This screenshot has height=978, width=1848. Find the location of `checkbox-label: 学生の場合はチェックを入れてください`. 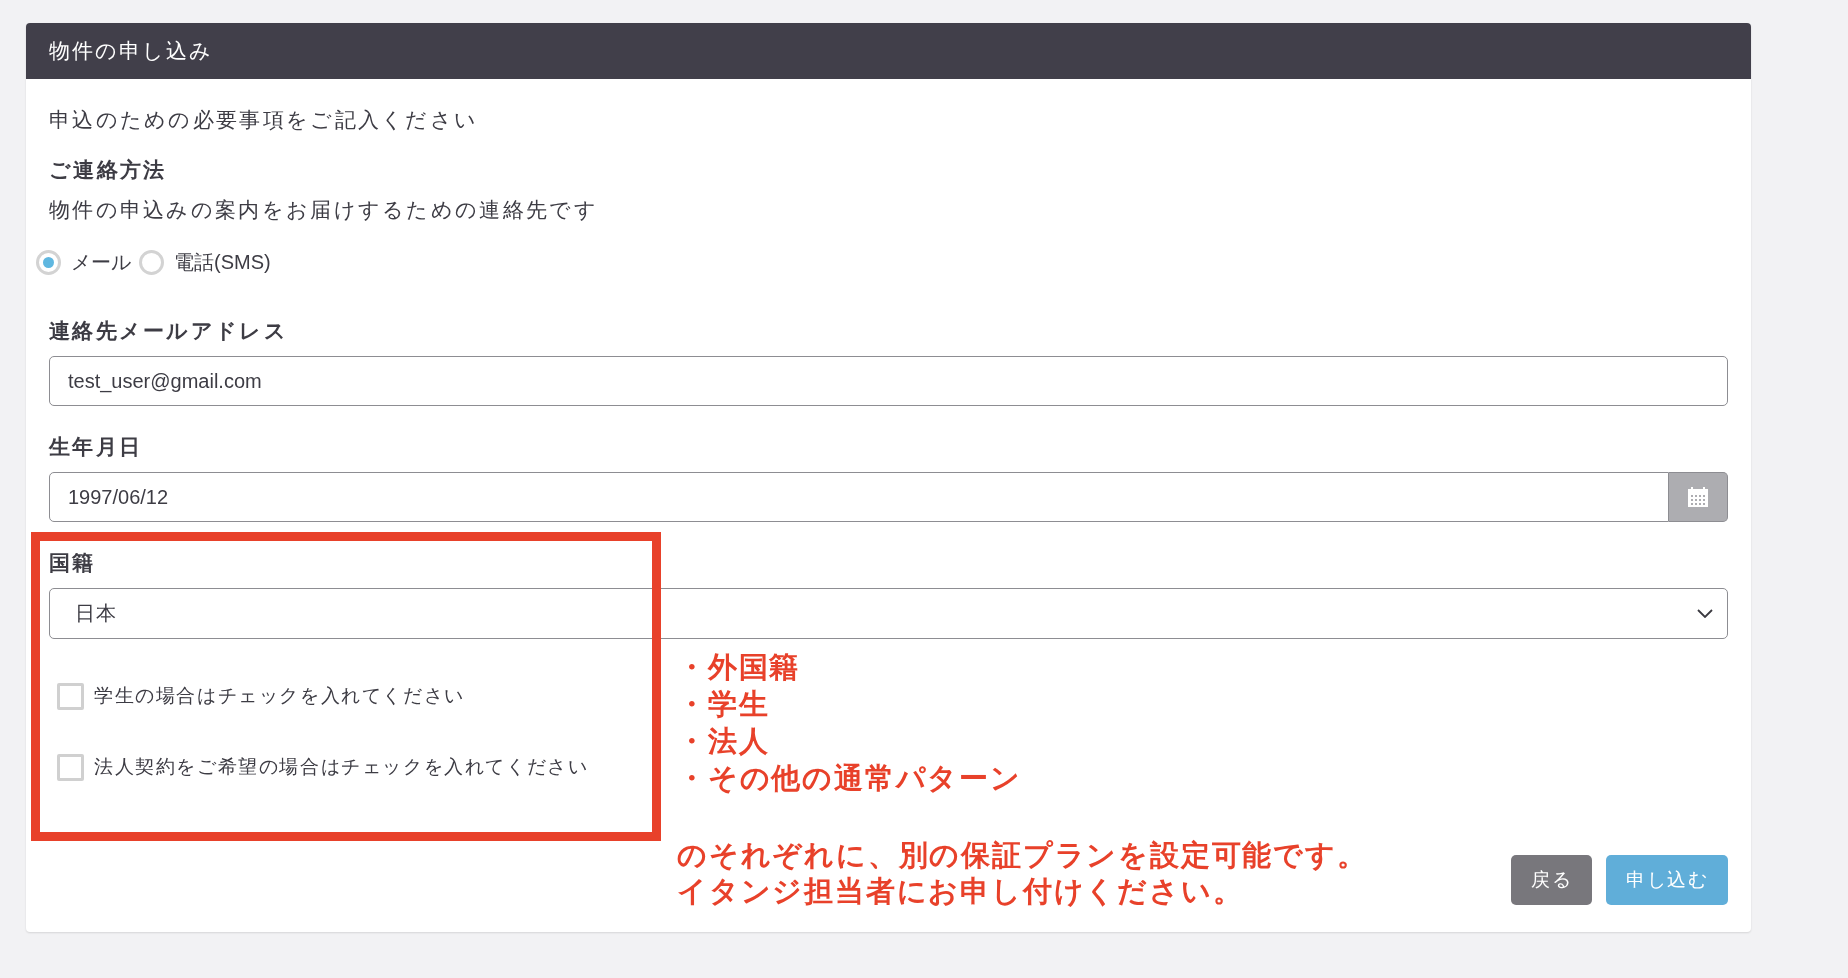

checkbox-label: 学生の場合はチェックを入れてください is located at coordinates (279, 696).